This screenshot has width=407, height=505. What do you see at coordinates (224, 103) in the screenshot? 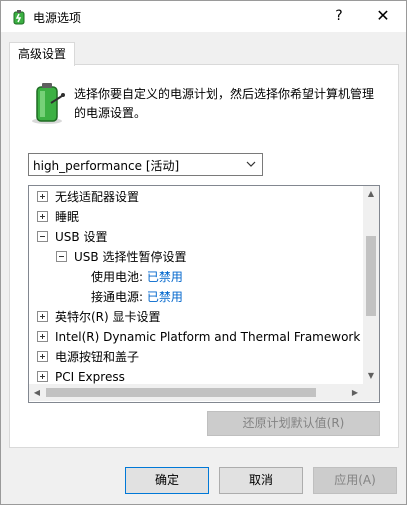
I see `instruction-text: 选择你要自定义的电源计划，然后选择你希望计算机管理的电源设置。` at bounding box center [224, 103].